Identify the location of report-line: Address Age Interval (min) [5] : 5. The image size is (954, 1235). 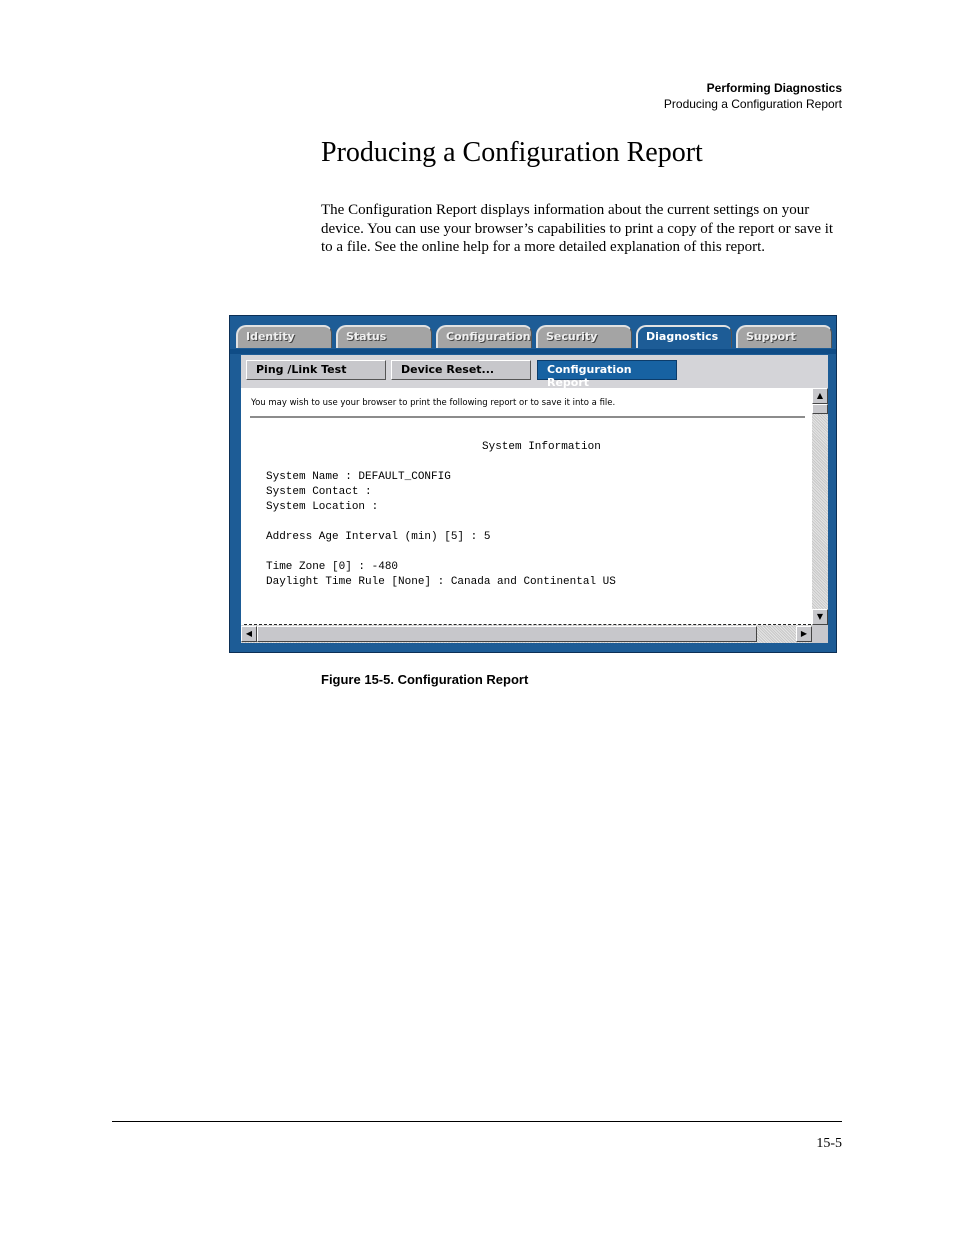
(378, 537).